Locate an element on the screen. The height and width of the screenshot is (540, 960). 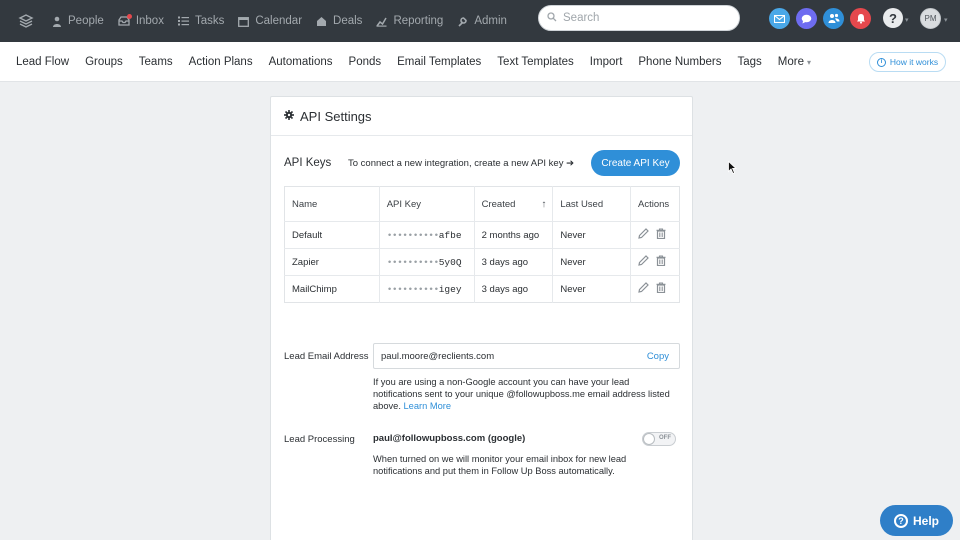
api-key-suffix: 5y0Q is located at coordinates (450, 262).